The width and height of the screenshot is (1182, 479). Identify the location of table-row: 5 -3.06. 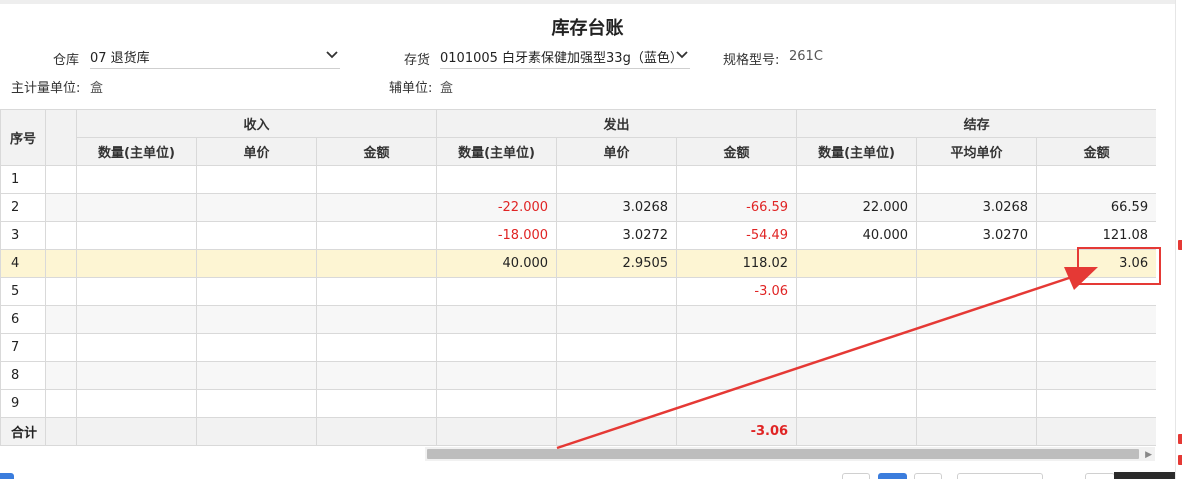
(578, 291).